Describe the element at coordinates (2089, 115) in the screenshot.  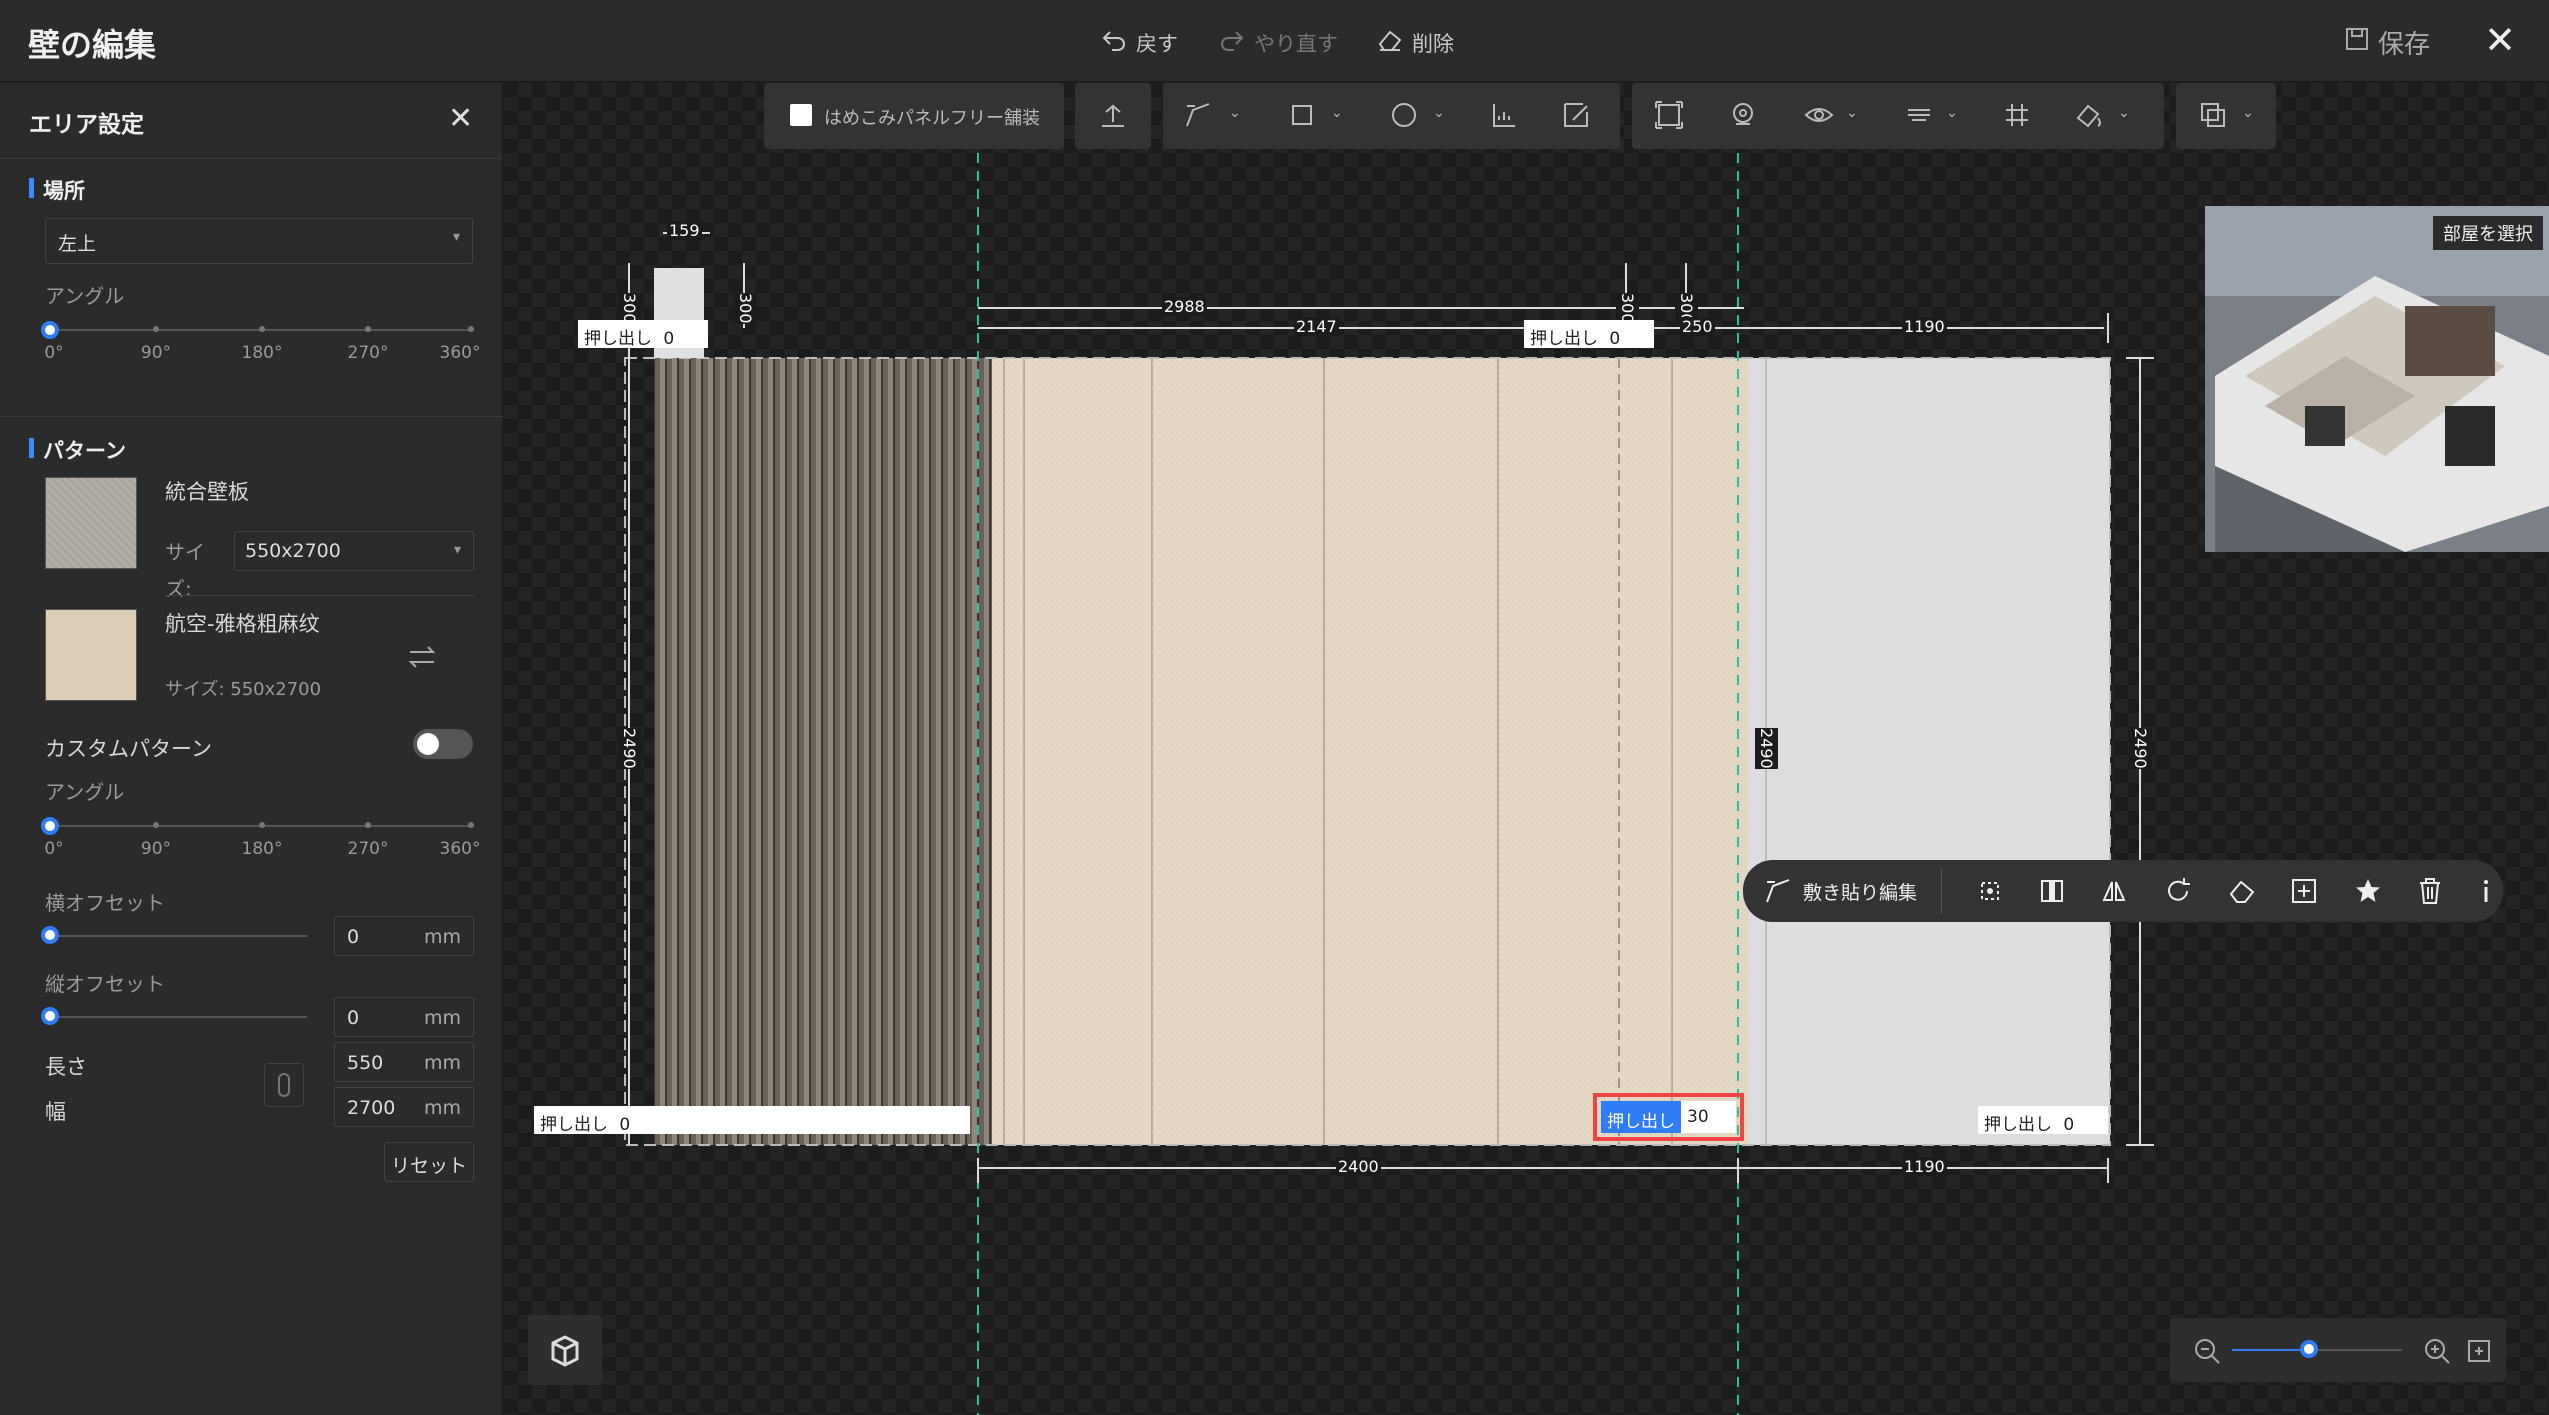
I see `paint-icon` at that location.